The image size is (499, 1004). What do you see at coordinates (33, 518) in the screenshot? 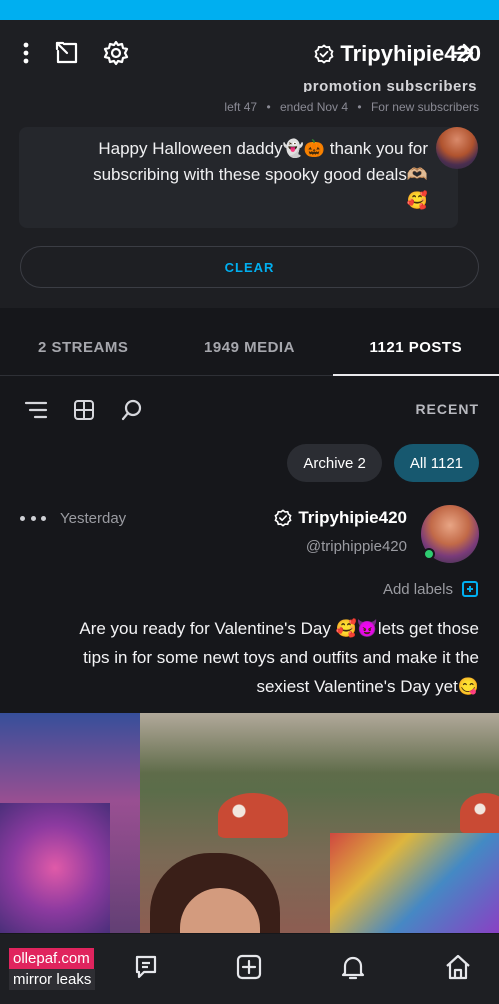
I see `post-more-icon` at bounding box center [33, 518].